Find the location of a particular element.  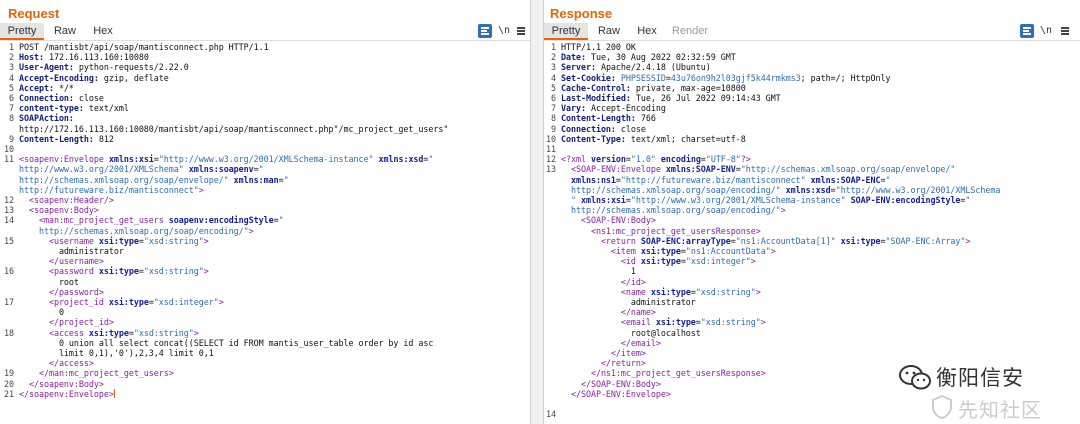

line-text: </project_id> is located at coordinates (66, 322).